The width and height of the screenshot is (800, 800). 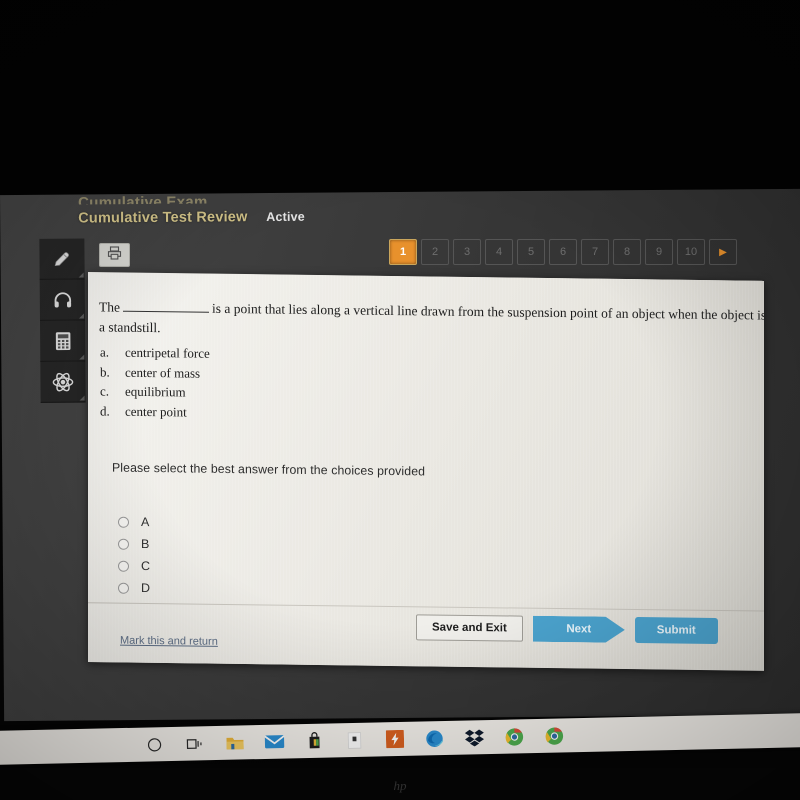 I want to click on pager-item-9: 9, so click(x=659, y=252).